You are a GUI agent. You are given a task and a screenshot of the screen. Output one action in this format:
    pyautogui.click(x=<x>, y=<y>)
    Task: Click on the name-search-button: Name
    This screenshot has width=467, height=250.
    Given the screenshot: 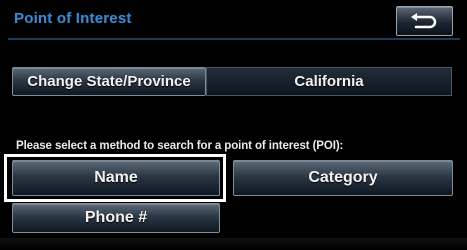 What is the action you would take?
    pyautogui.click(x=116, y=178)
    